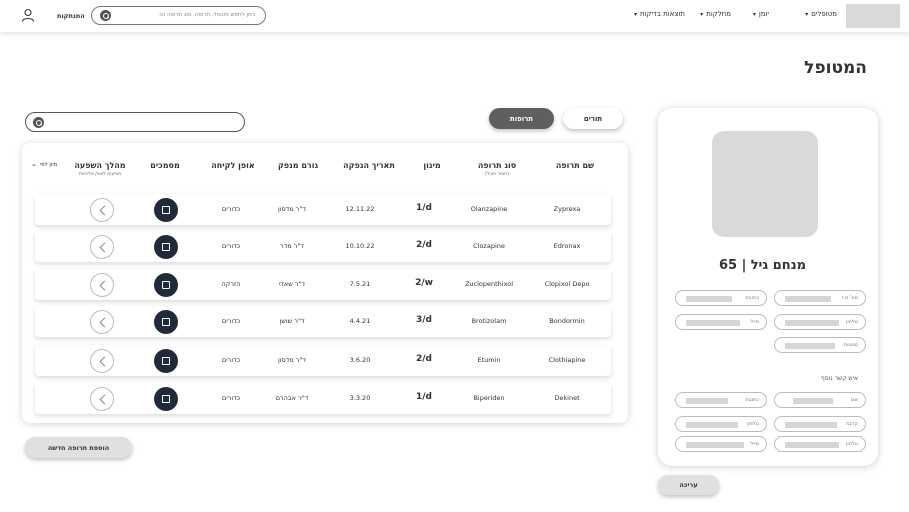 This screenshot has width=909, height=512. What do you see at coordinates (824, 14) in the screenshot?
I see `nav-item-label: מטופלים` at bounding box center [824, 14].